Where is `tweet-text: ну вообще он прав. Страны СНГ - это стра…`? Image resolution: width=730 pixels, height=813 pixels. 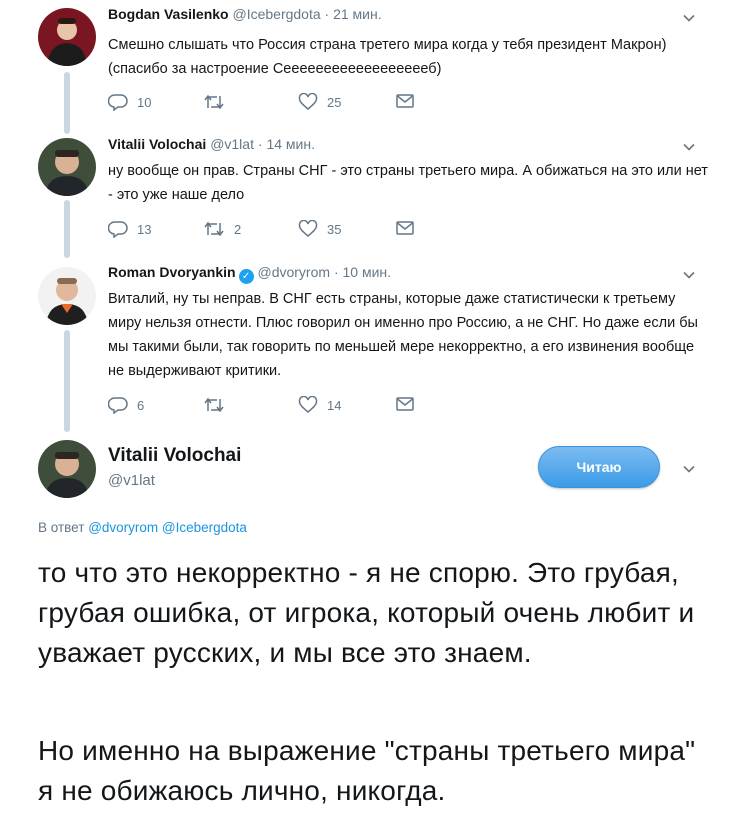 tweet-text: ну вообще он прав. Страны СНГ - это стра… is located at coordinates (408, 183).